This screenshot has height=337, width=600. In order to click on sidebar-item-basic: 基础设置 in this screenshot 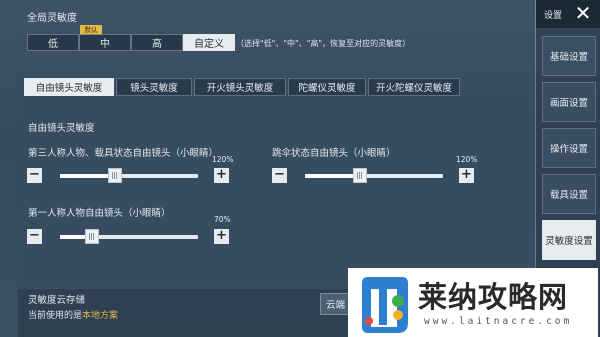, I will do `click(569, 56)`.